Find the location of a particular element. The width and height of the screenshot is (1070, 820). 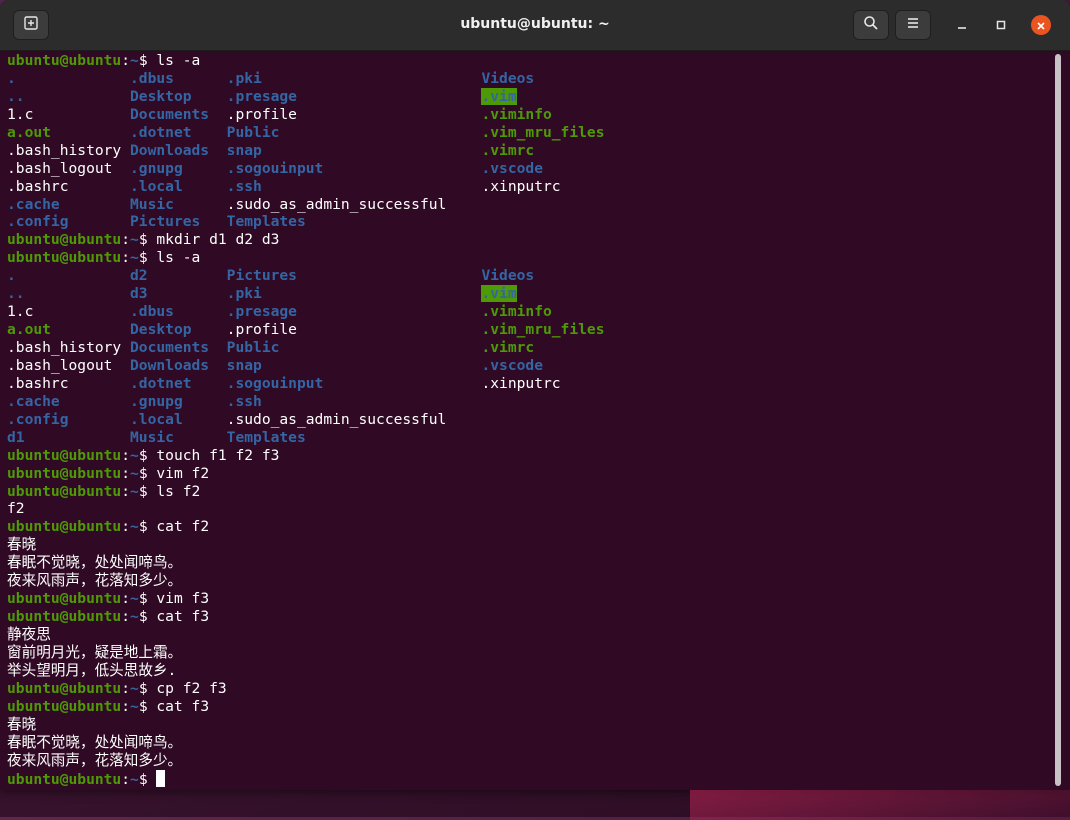

terminal-text: .sogouinput is located at coordinates (354, 383).